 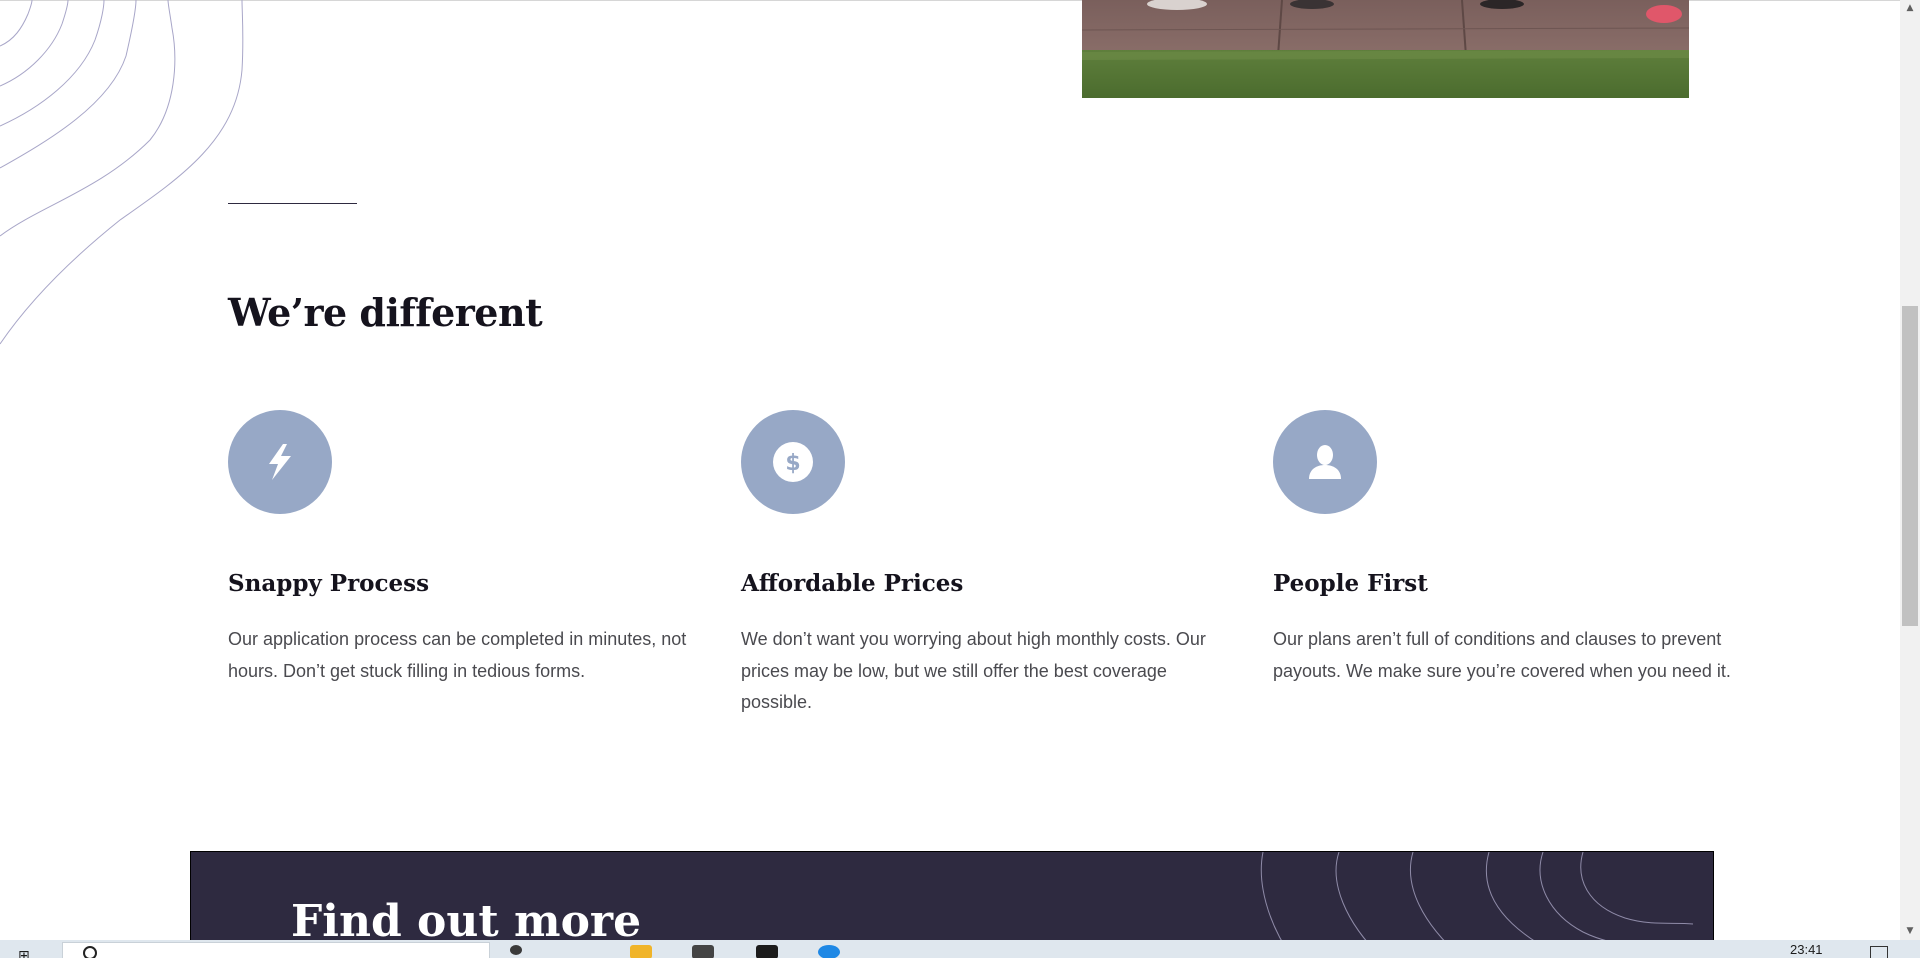 What do you see at coordinates (30, 953) in the screenshot?
I see `windows-start-icon: ⊞` at bounding box center [30, 953].